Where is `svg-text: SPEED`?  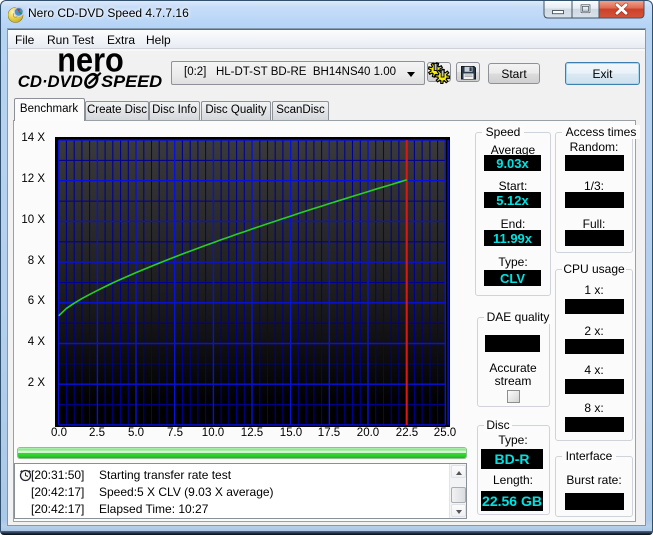 svg-text: SPEED is located at coordinates (131, 81).